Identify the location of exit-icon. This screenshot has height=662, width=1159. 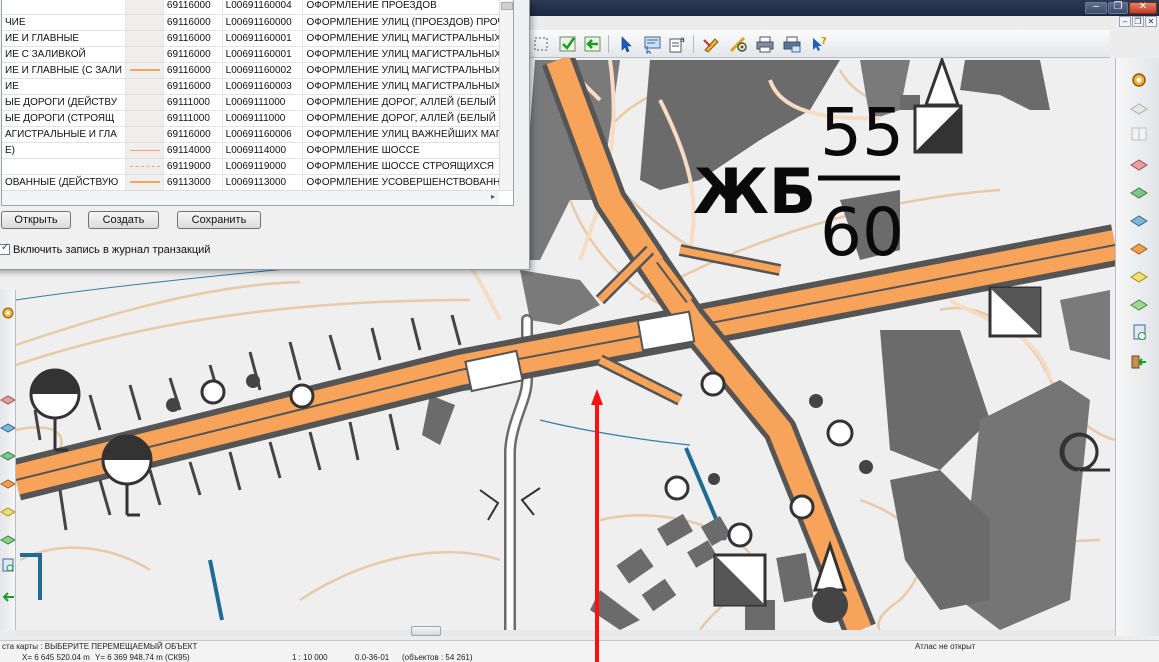
(8, 597).